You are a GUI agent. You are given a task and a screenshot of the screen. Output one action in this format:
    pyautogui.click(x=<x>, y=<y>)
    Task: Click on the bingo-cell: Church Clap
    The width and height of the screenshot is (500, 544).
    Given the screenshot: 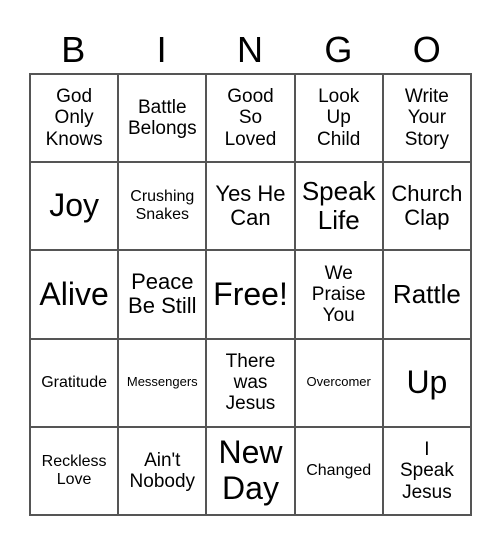 What is the action you would take?
    pyautogui.click(x=426, y=206)
    